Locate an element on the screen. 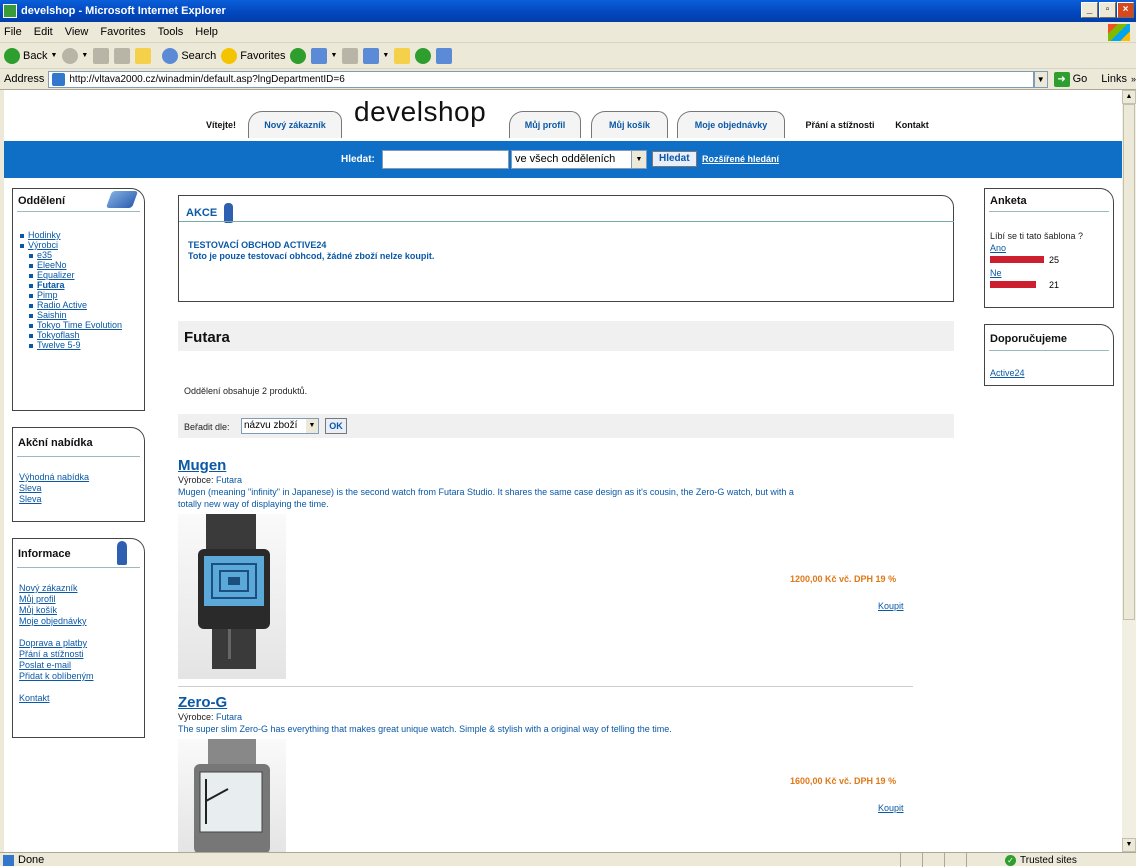 The image size is (1136, 867). toolbar: Back ▼ ▼ Search Favorites ▼ ▼ is located at coordinates (568, 56).